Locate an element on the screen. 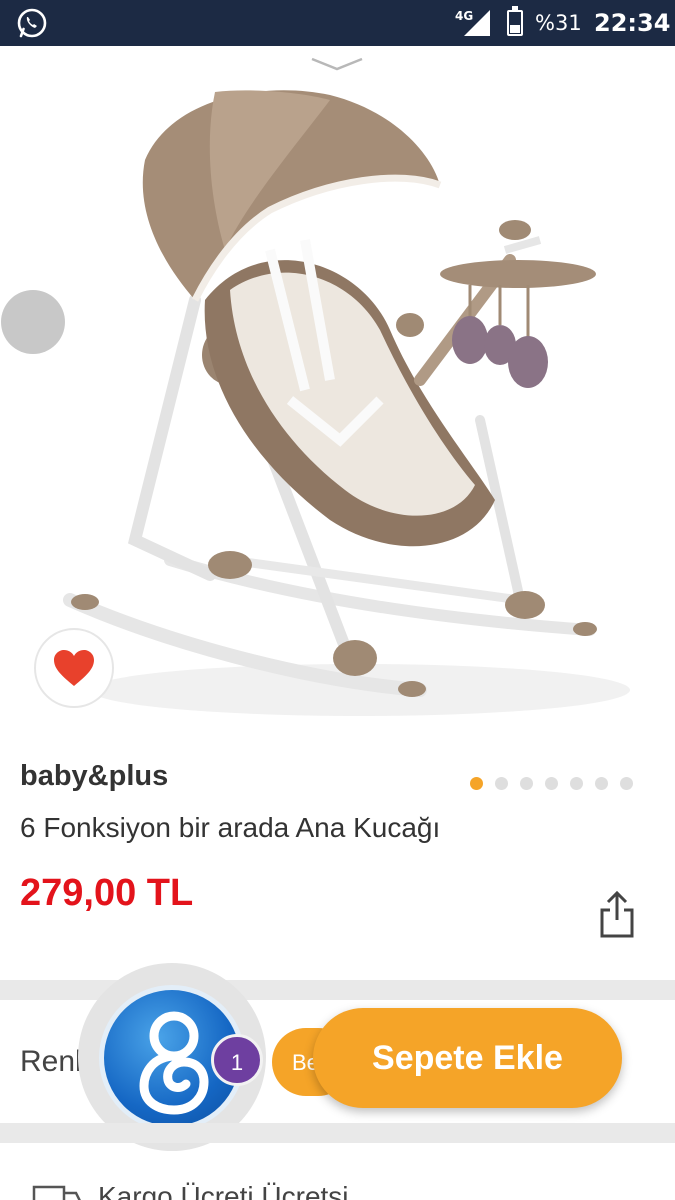 The height and width of the screenshot is (1200, 675). whatsapp-icon is located at coordinates (32, 23).